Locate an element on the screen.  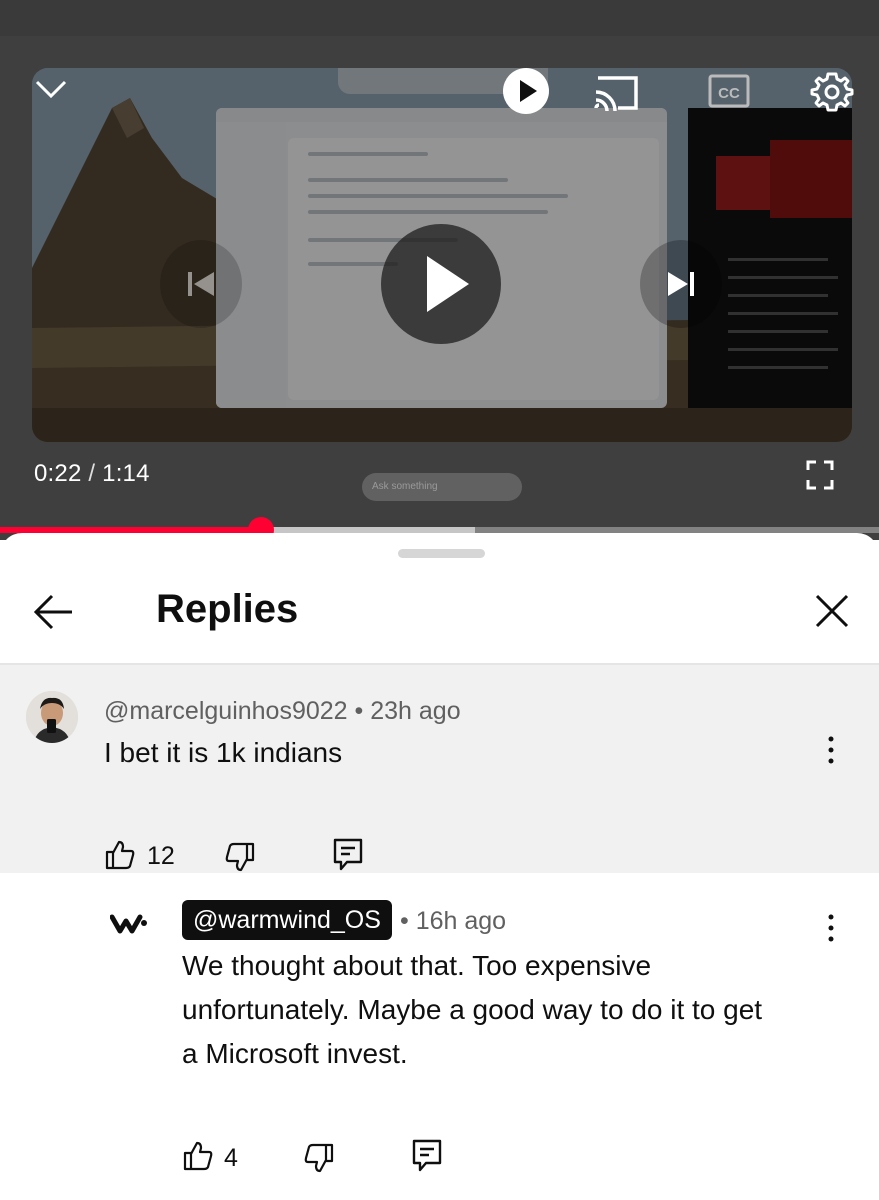
comment-text: I bet it is 1k indians is located at coordinates (223, 752).